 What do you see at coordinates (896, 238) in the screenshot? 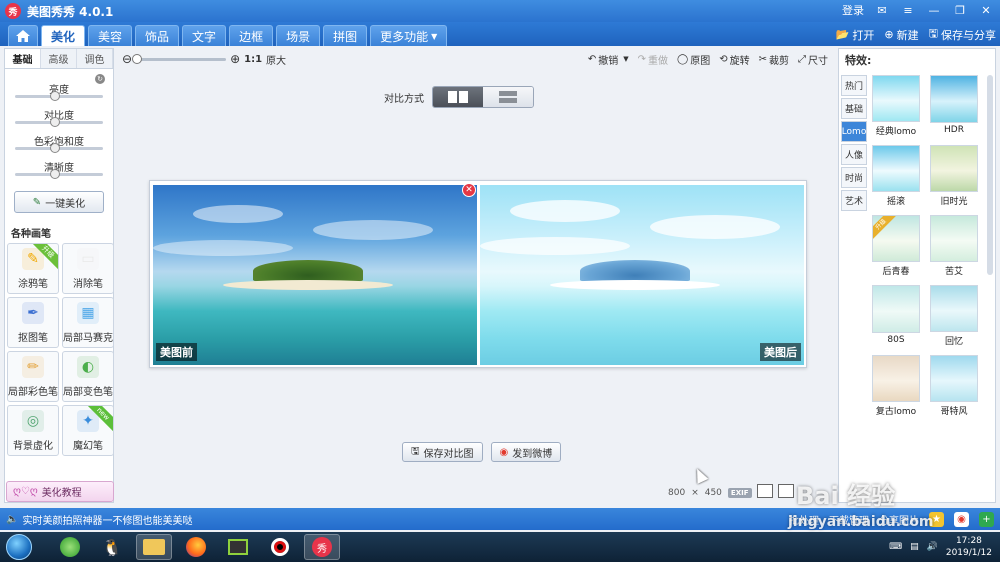
I see `effect-thumbnail: 升级` at bounding box center [896, 238].